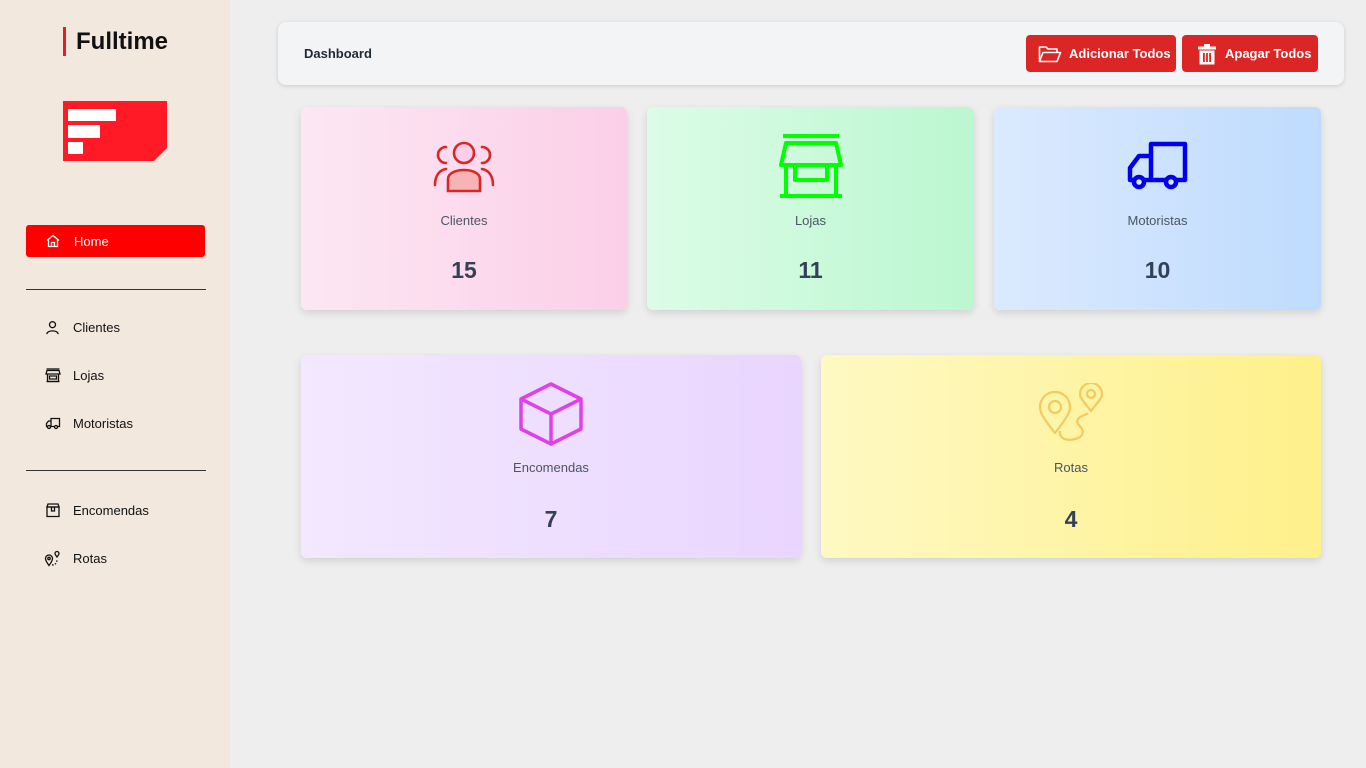 The image size is (1366, 768). Describe the element at coordinates (810, 270) in the screenshot. I see `card-count: 11` at that location.